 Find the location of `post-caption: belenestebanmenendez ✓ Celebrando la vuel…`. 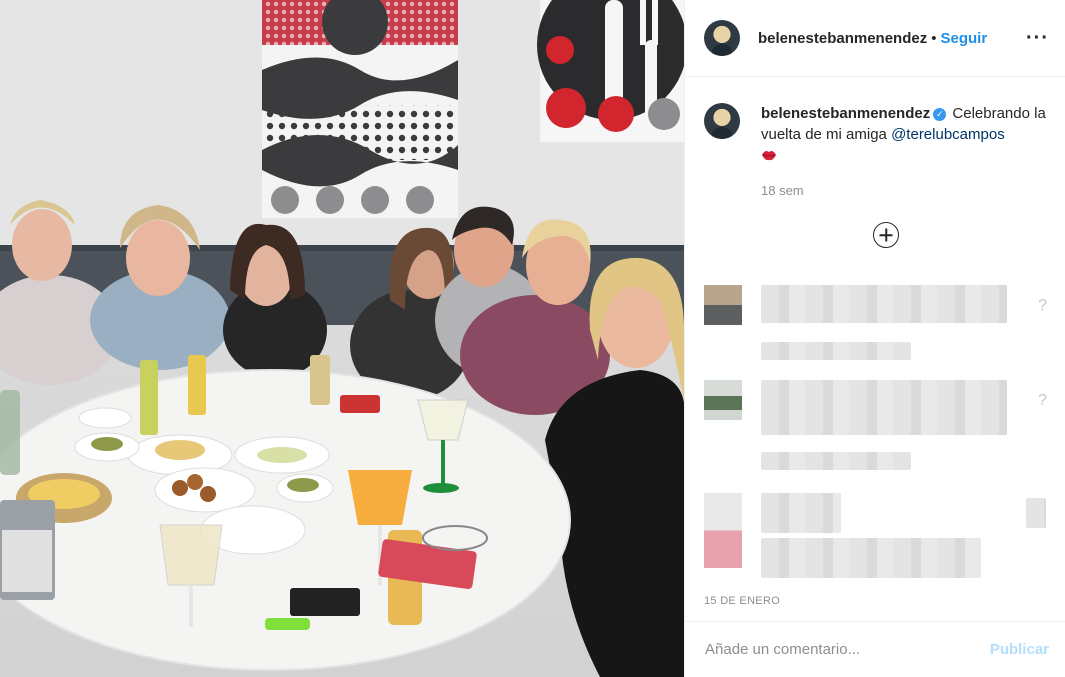

post-caption: belenestebanmenendez ✓ Celebrando la vuel… is located at coordinates (875, 121).